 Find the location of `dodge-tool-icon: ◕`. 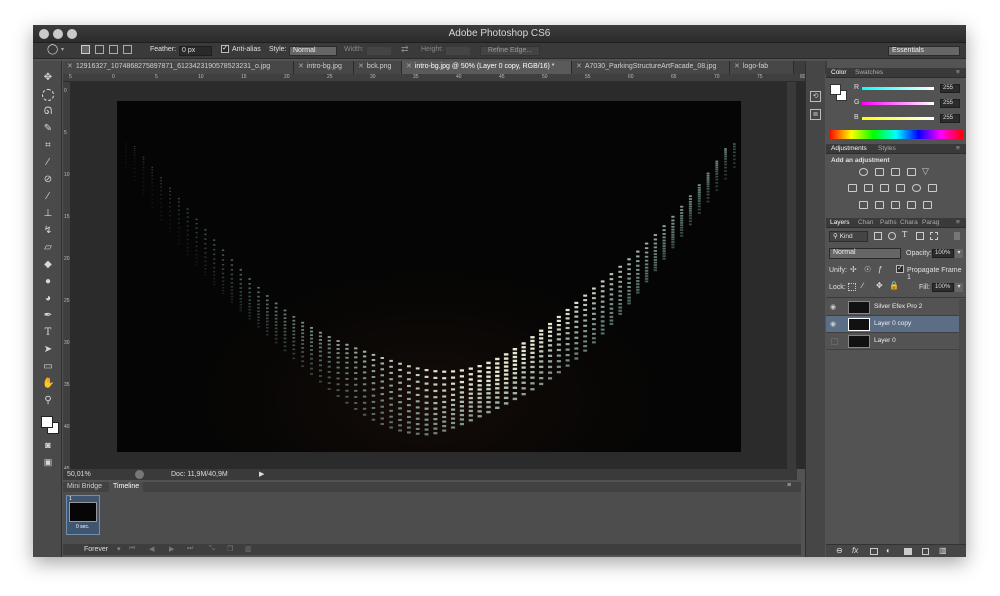

dodge-tool-icon: ◕ is located at coordinates (48, 299).